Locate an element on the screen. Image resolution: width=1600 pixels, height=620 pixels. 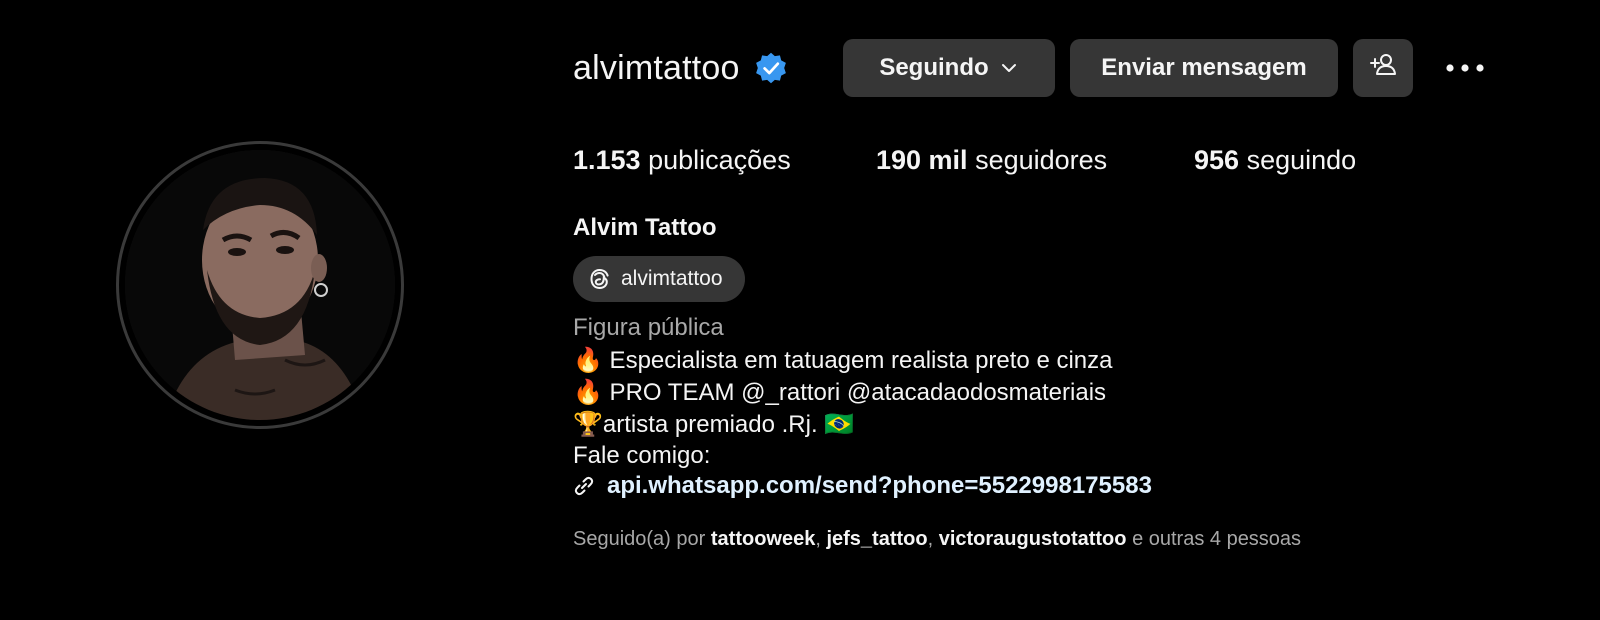
followed-by-prefix: Seguido(a) por is located at coordinates (639, 539).